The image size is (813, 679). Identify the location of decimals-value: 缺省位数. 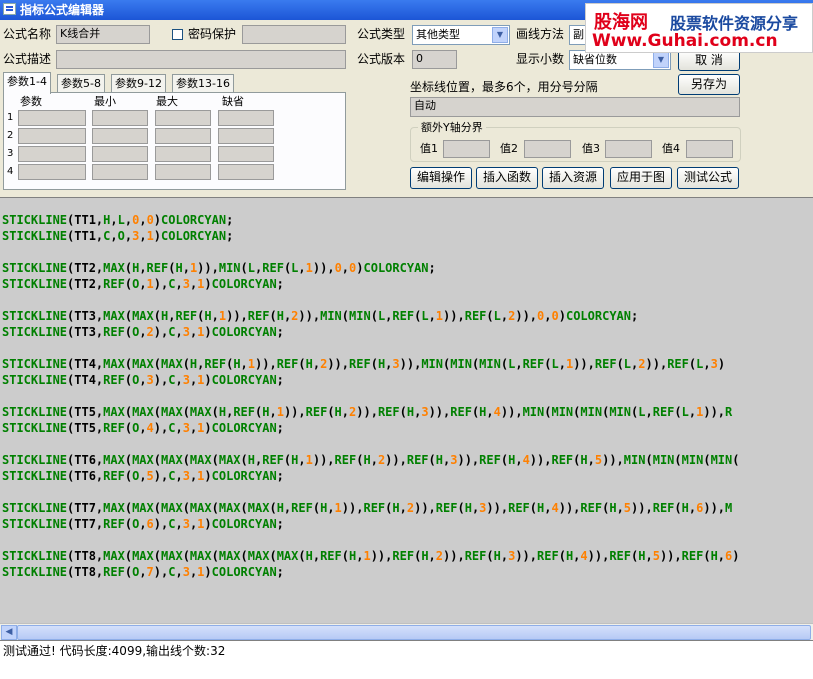
(595, 59).